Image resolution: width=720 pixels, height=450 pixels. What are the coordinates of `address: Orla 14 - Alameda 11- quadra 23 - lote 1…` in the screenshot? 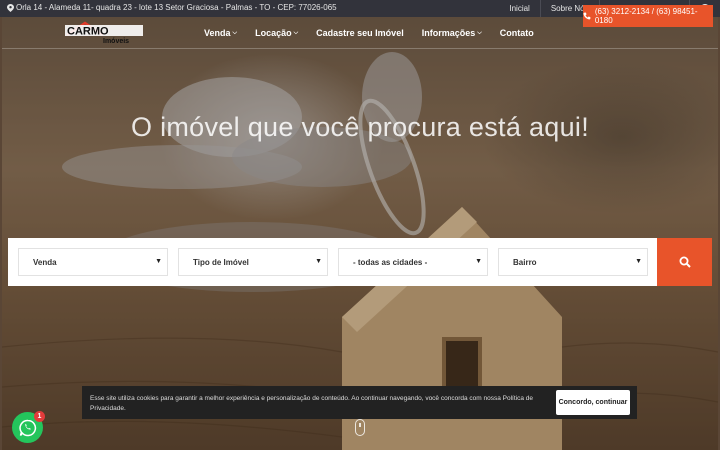 It's located at (172, 7).